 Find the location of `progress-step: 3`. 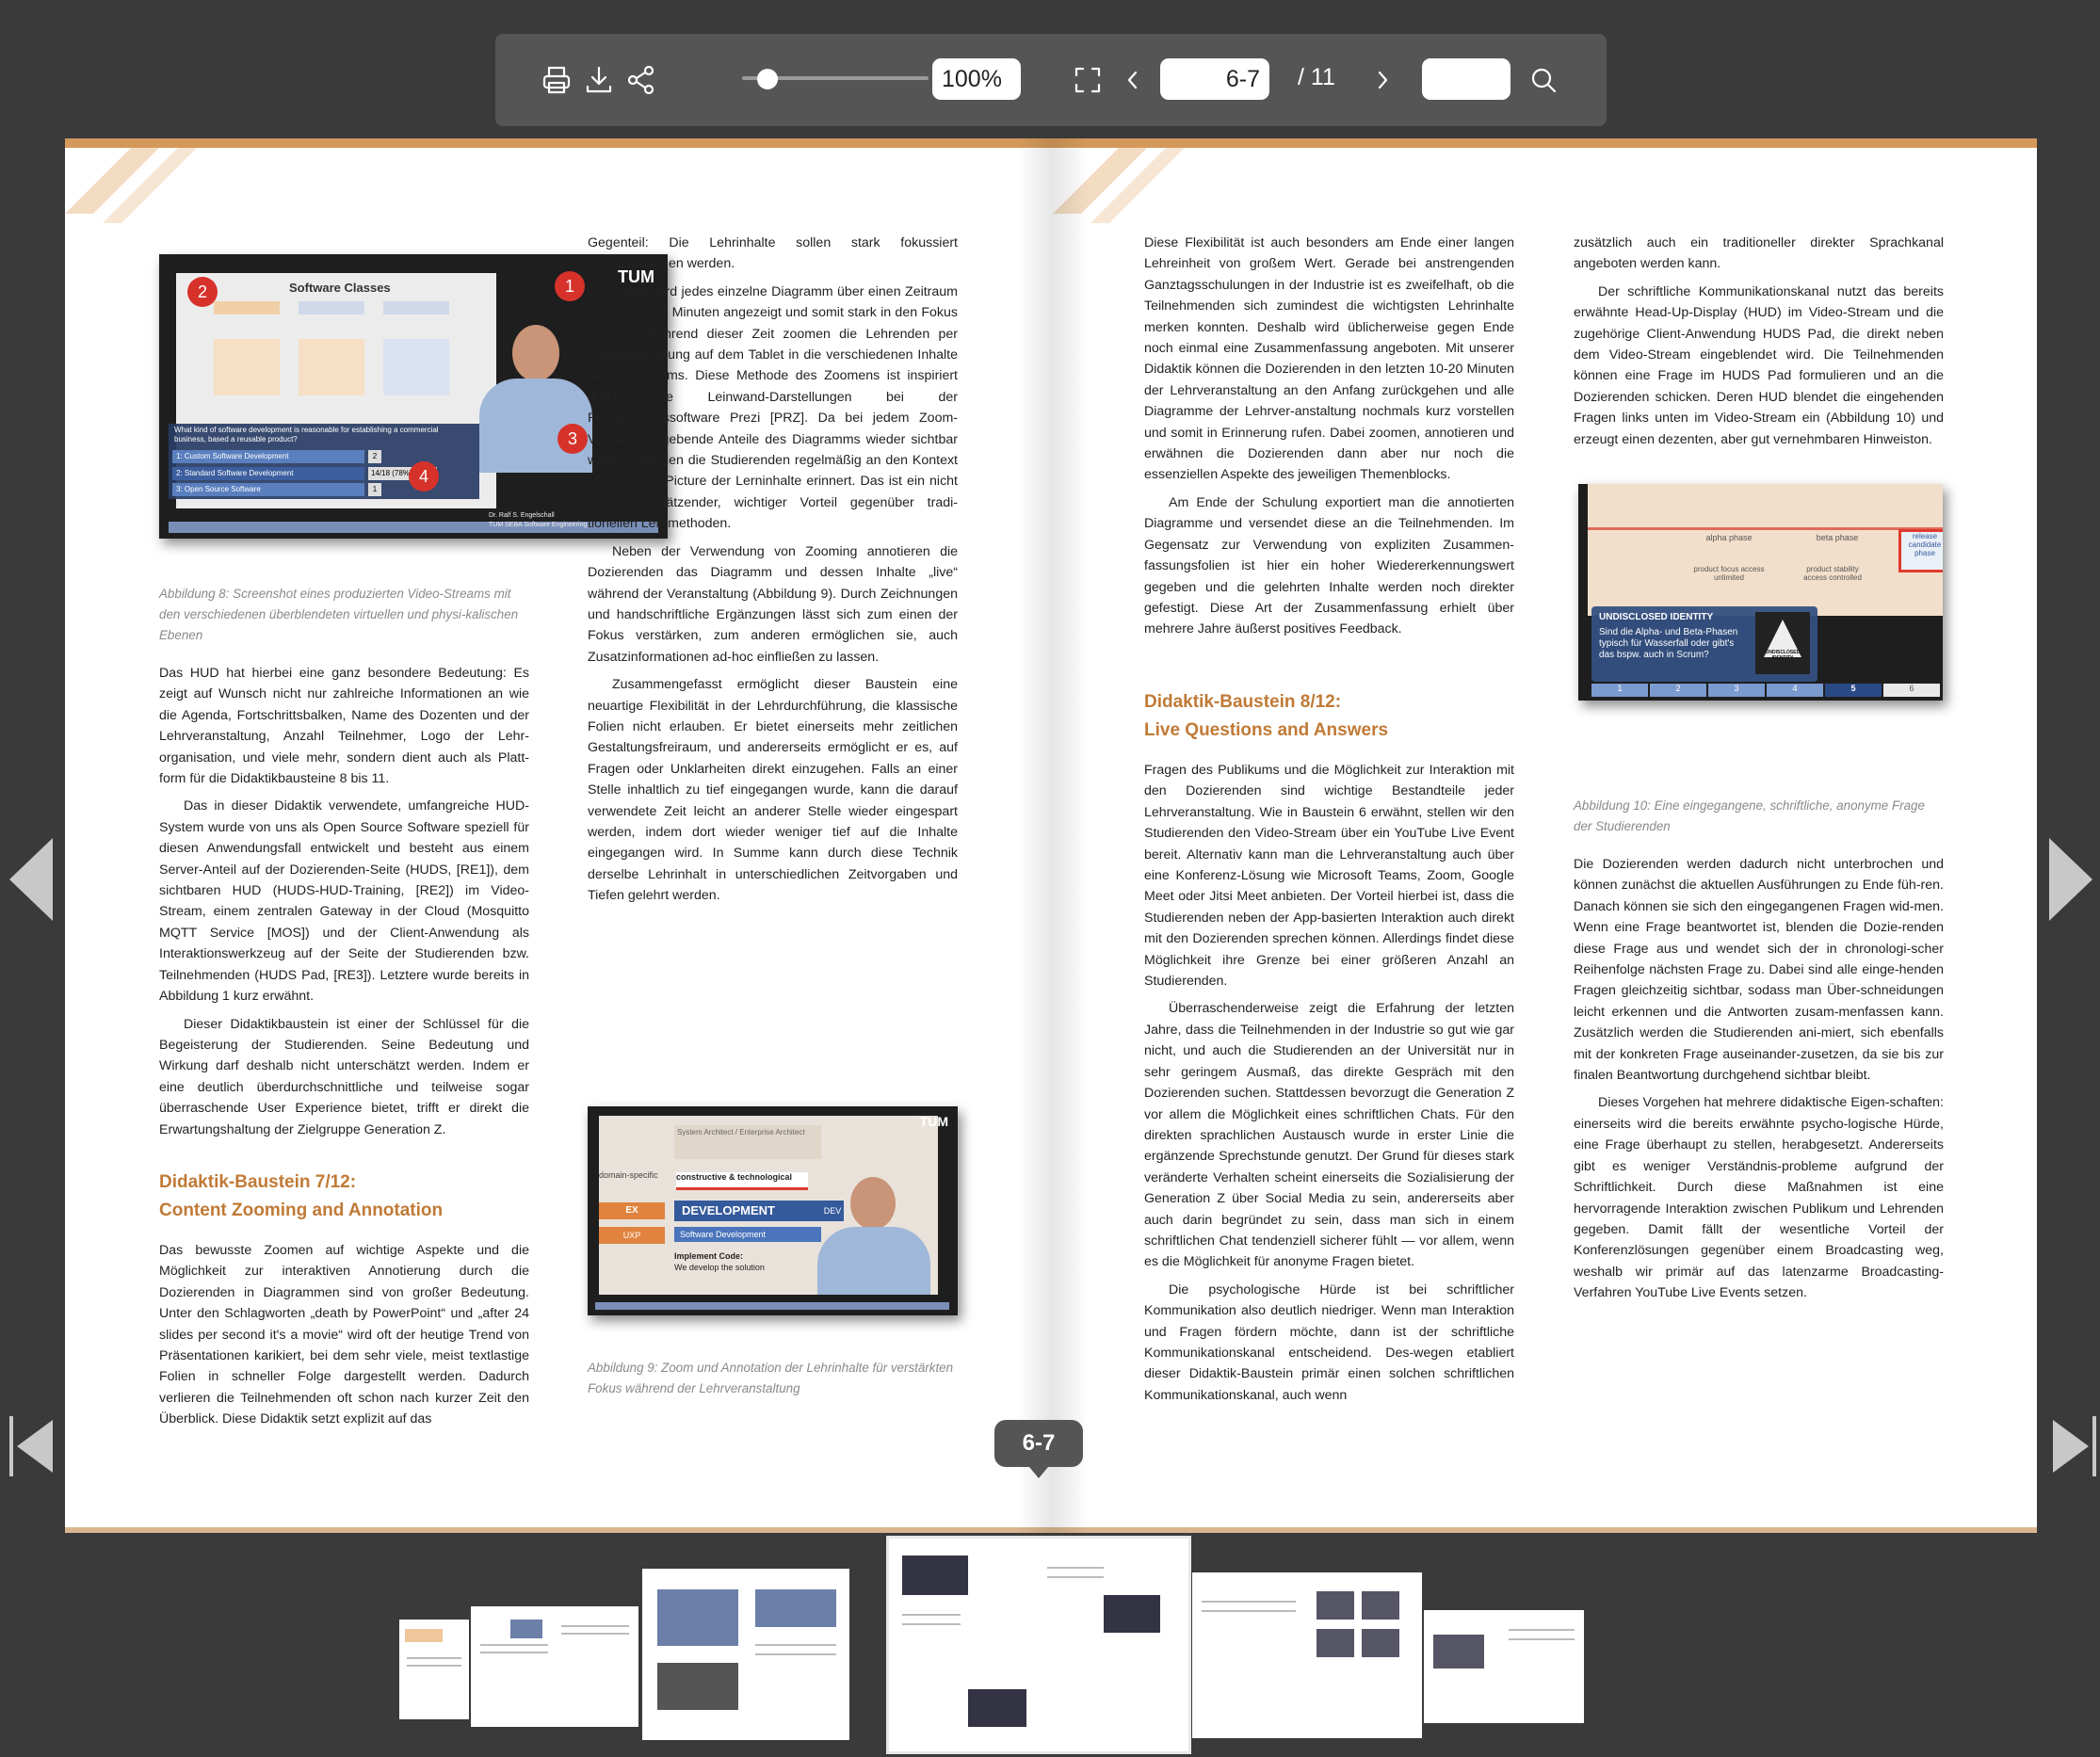

progress-step: 3 is located at coordinates (1737, 690).